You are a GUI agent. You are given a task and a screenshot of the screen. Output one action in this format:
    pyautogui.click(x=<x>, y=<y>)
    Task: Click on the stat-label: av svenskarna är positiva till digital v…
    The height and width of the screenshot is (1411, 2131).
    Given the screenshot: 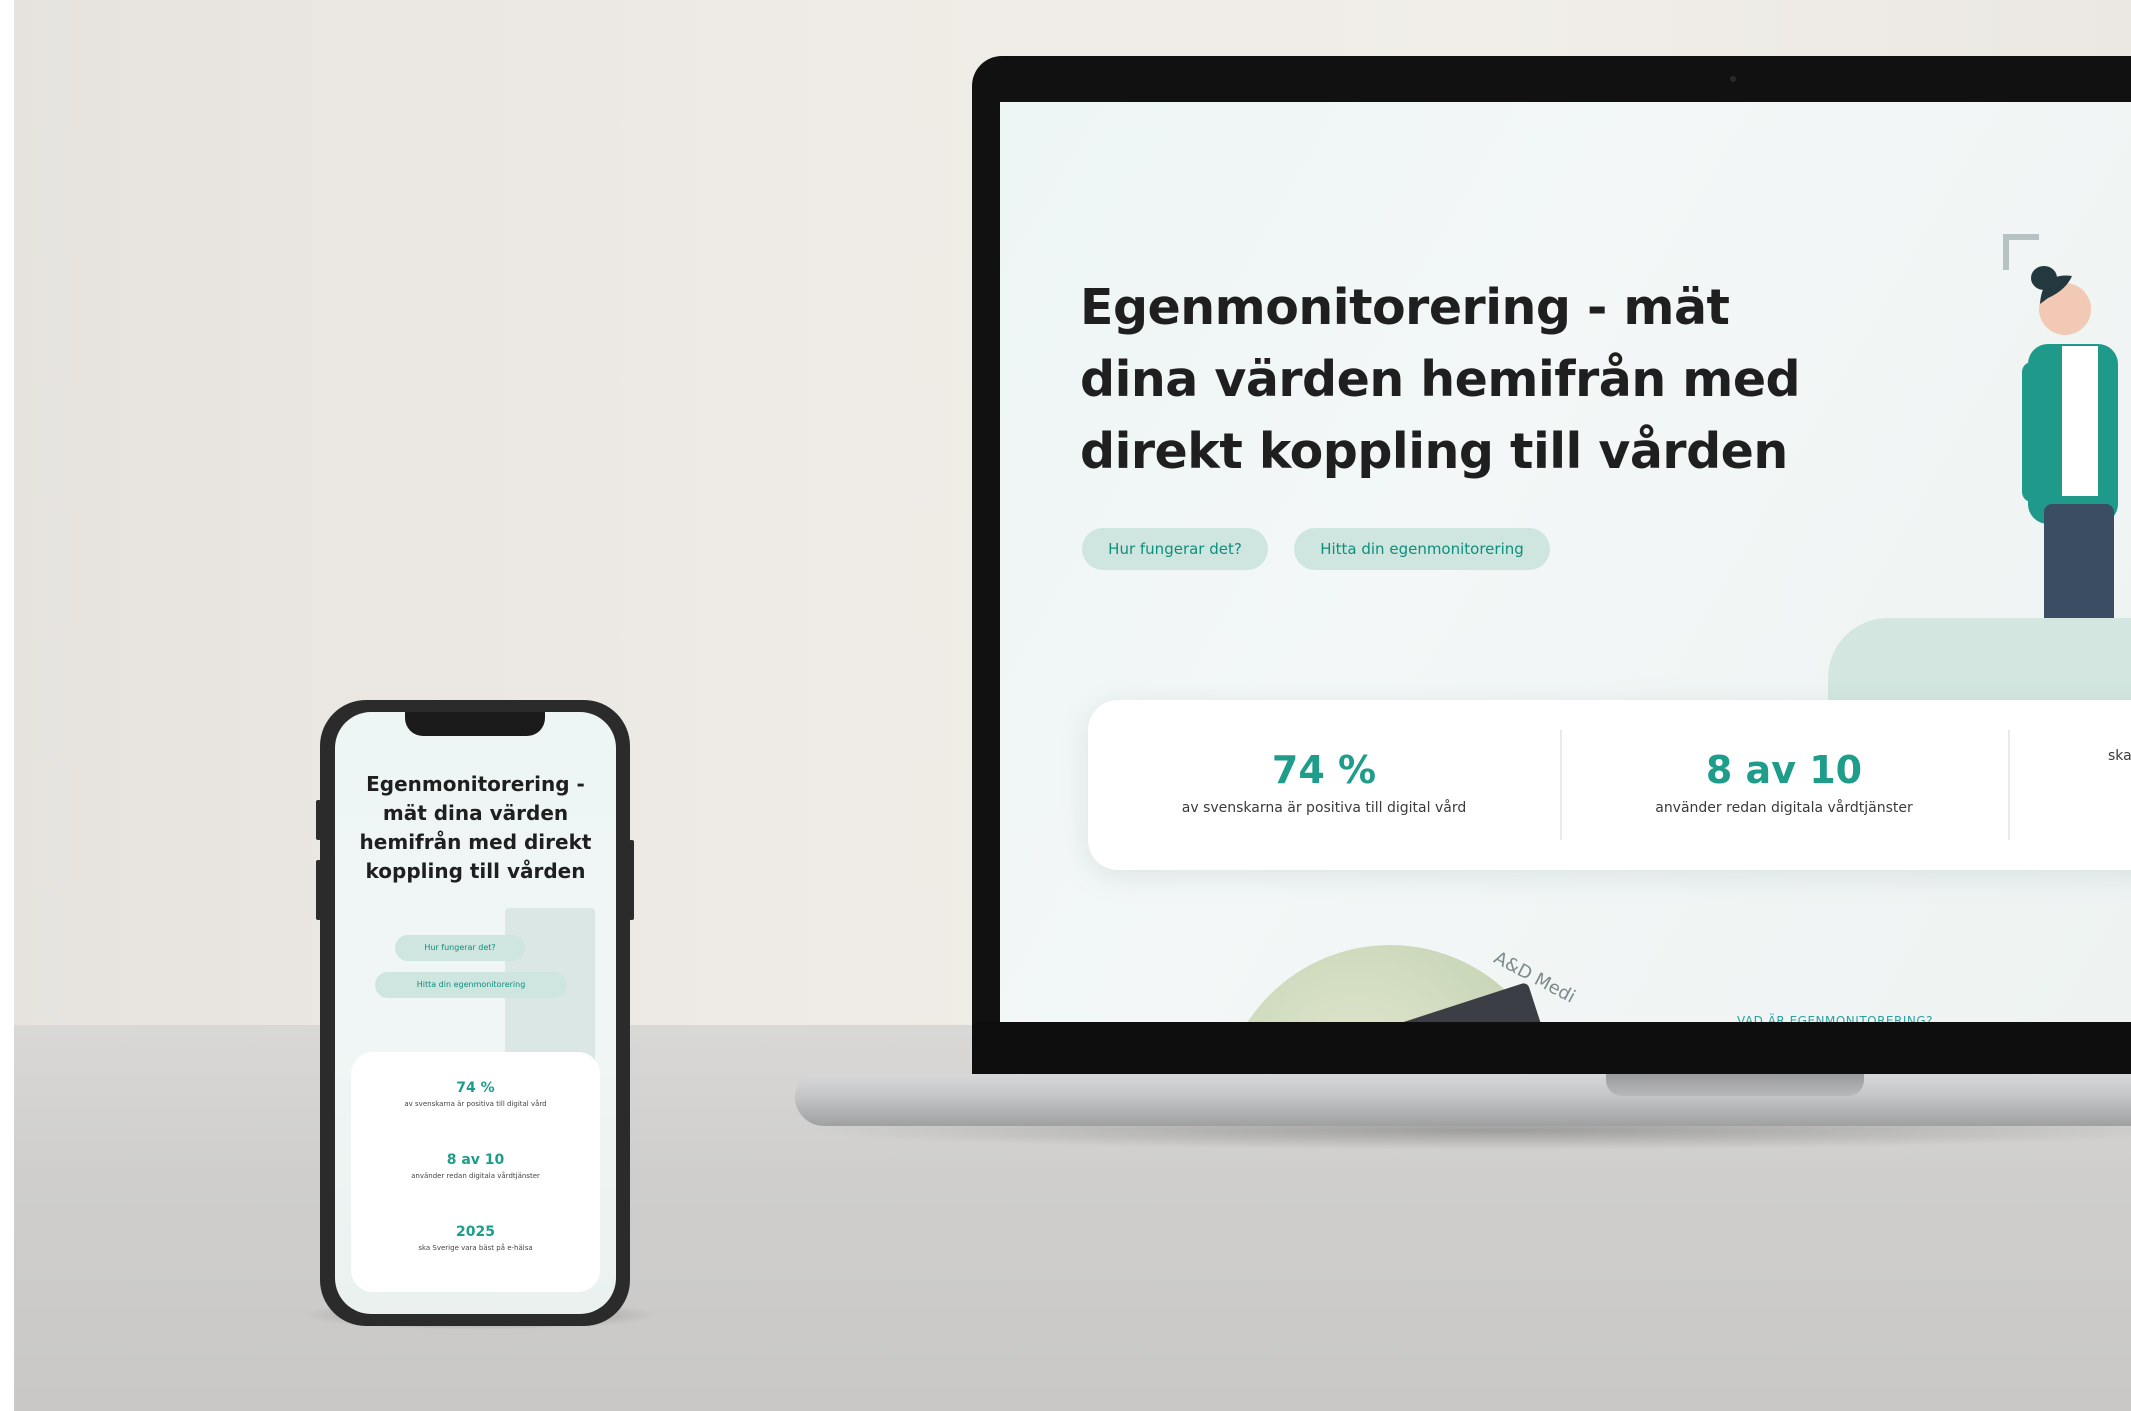 What is the action you would take?
    pyautogui.click(x=1324, y=808)
    